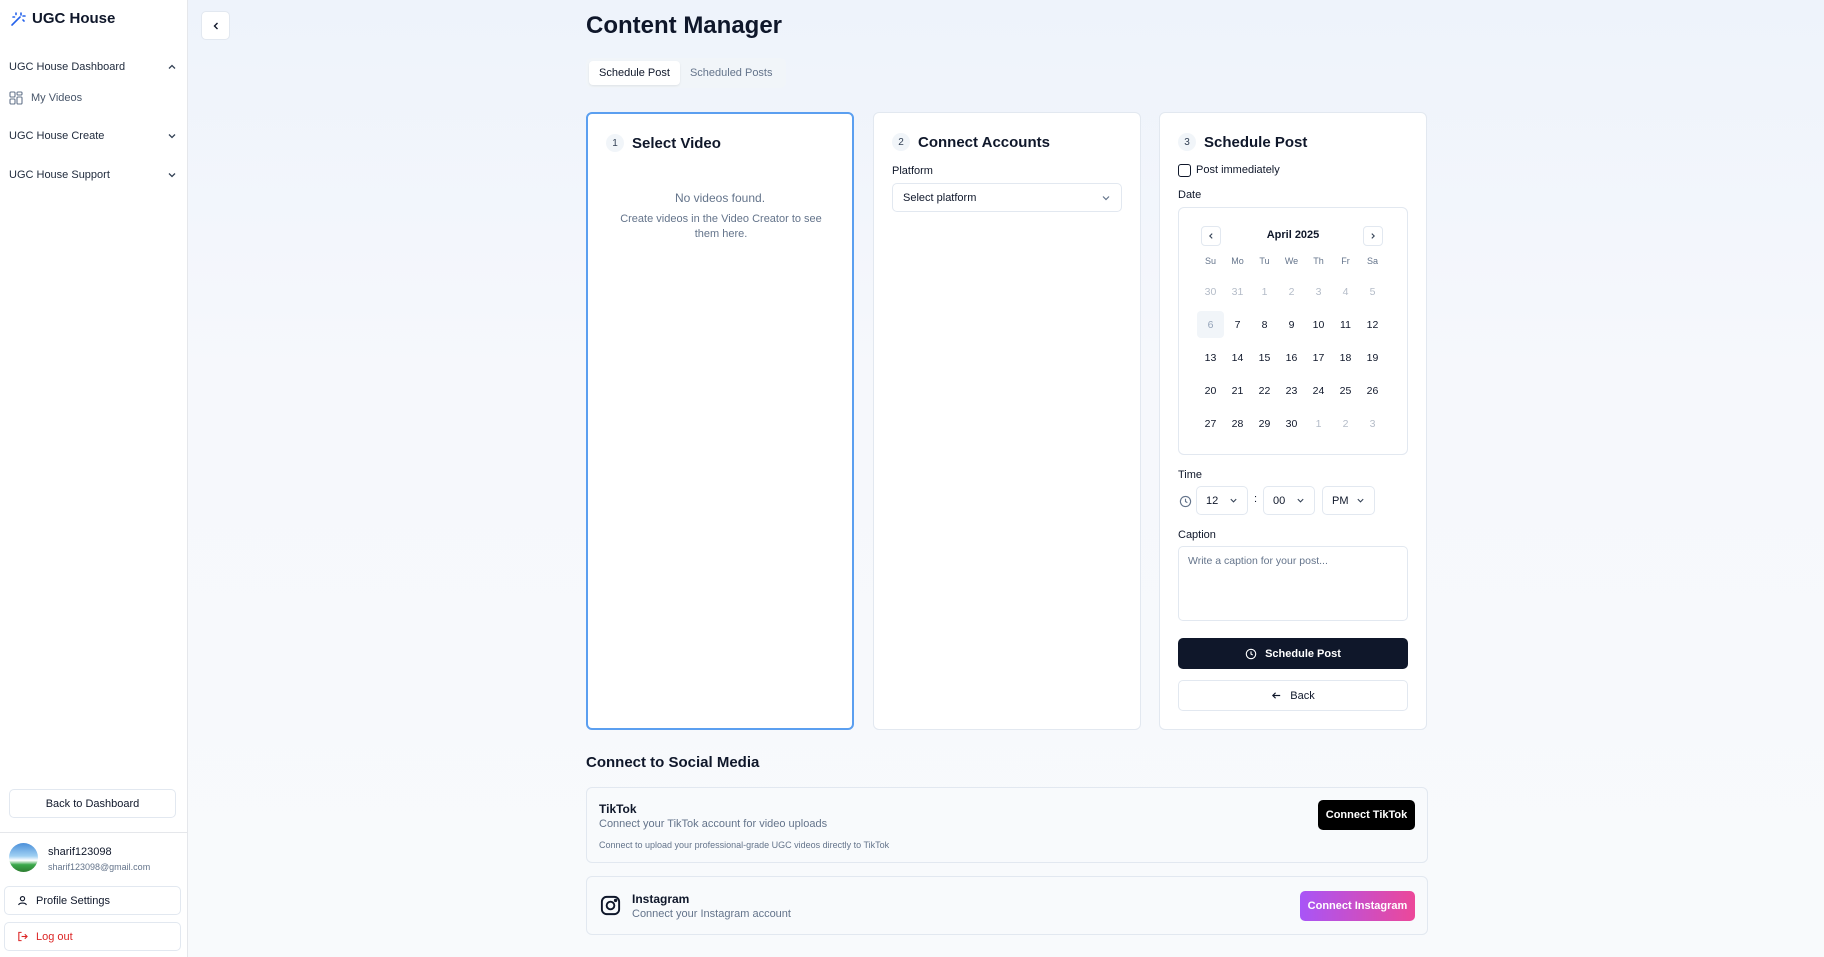 This screenshot has height=957, width=1824. Describe the element at coordinates (901, 142) in the screenshot. I see `step-number: 2` at that location.